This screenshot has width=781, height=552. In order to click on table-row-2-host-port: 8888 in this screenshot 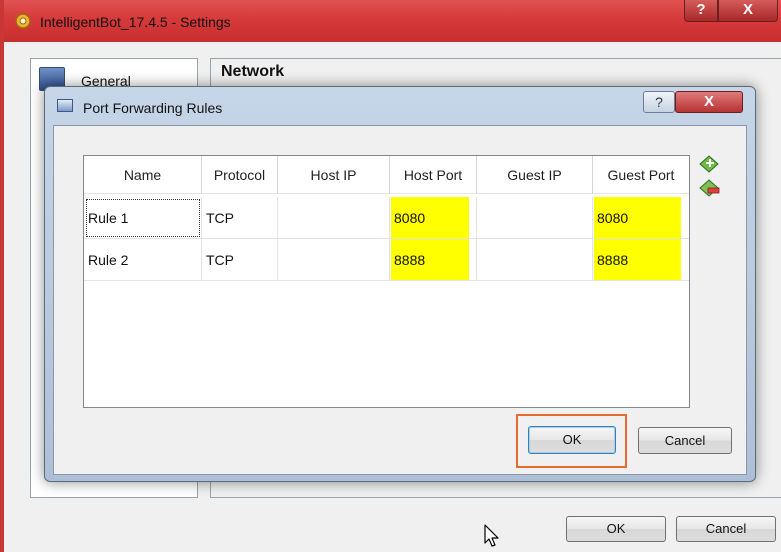, I will do `click(433, 260)`.